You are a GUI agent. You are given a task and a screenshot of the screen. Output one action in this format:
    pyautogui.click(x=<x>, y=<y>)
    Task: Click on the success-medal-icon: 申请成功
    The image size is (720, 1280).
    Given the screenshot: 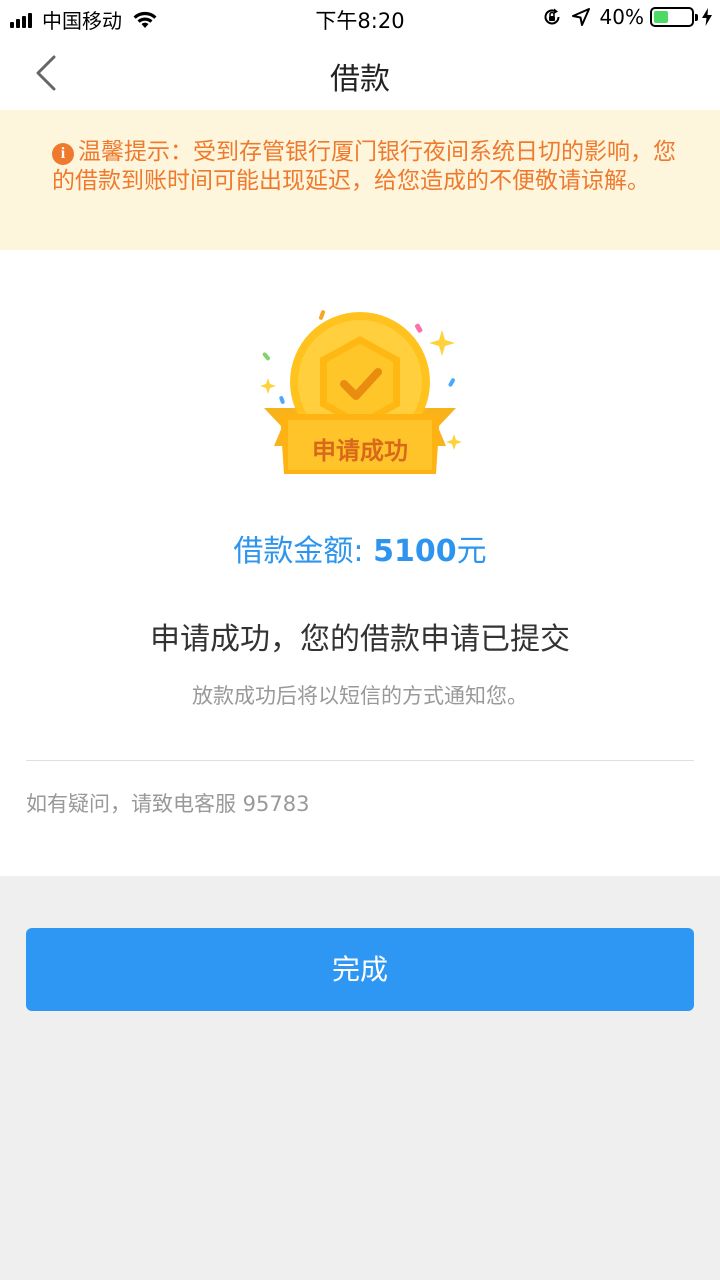 What is the action you would take?
    pyautogui.click(x=361, y=392)
    